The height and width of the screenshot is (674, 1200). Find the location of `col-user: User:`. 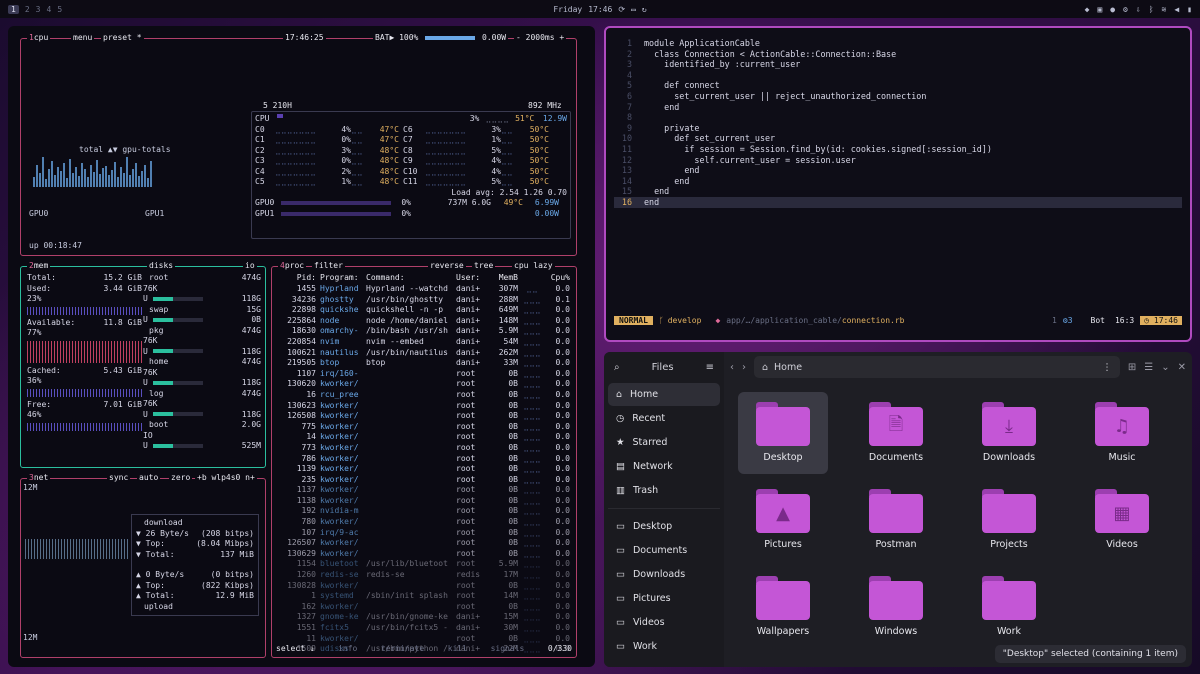

col-user: User: is located at coordinates (472, 277).